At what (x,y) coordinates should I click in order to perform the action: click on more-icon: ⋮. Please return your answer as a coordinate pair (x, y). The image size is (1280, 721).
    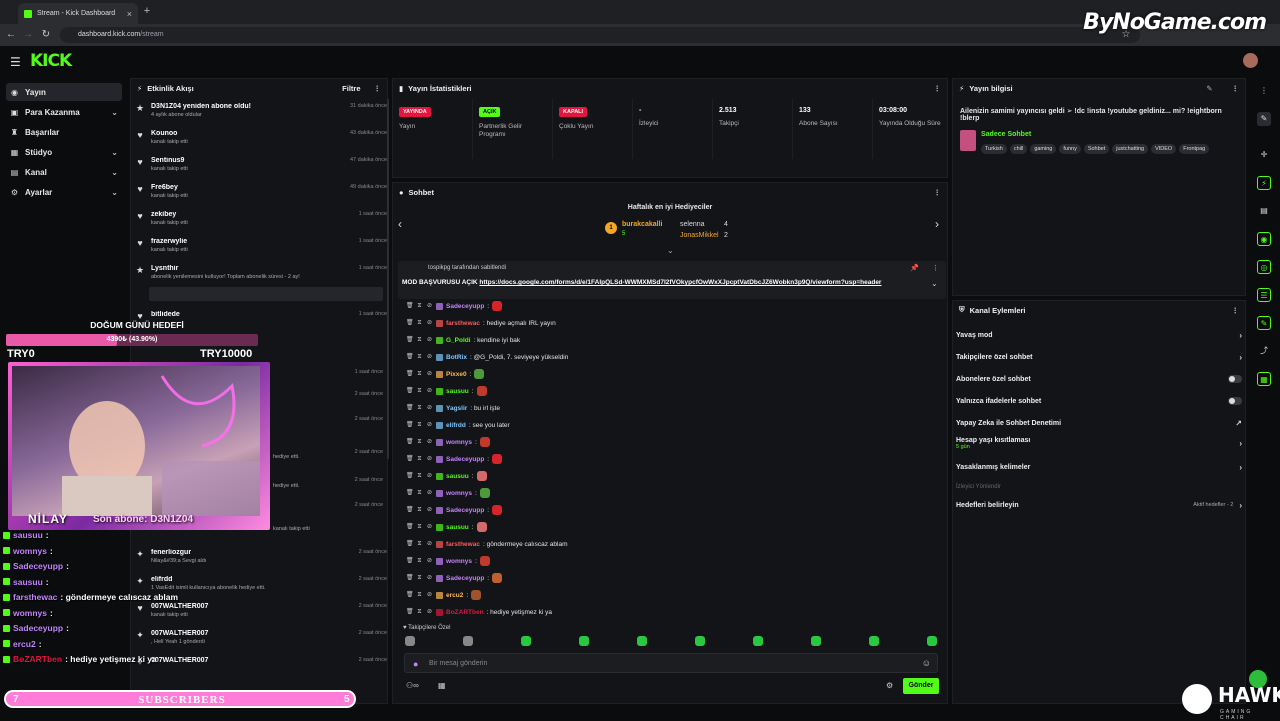
    Looking at the image, I should click on (1264, 91).